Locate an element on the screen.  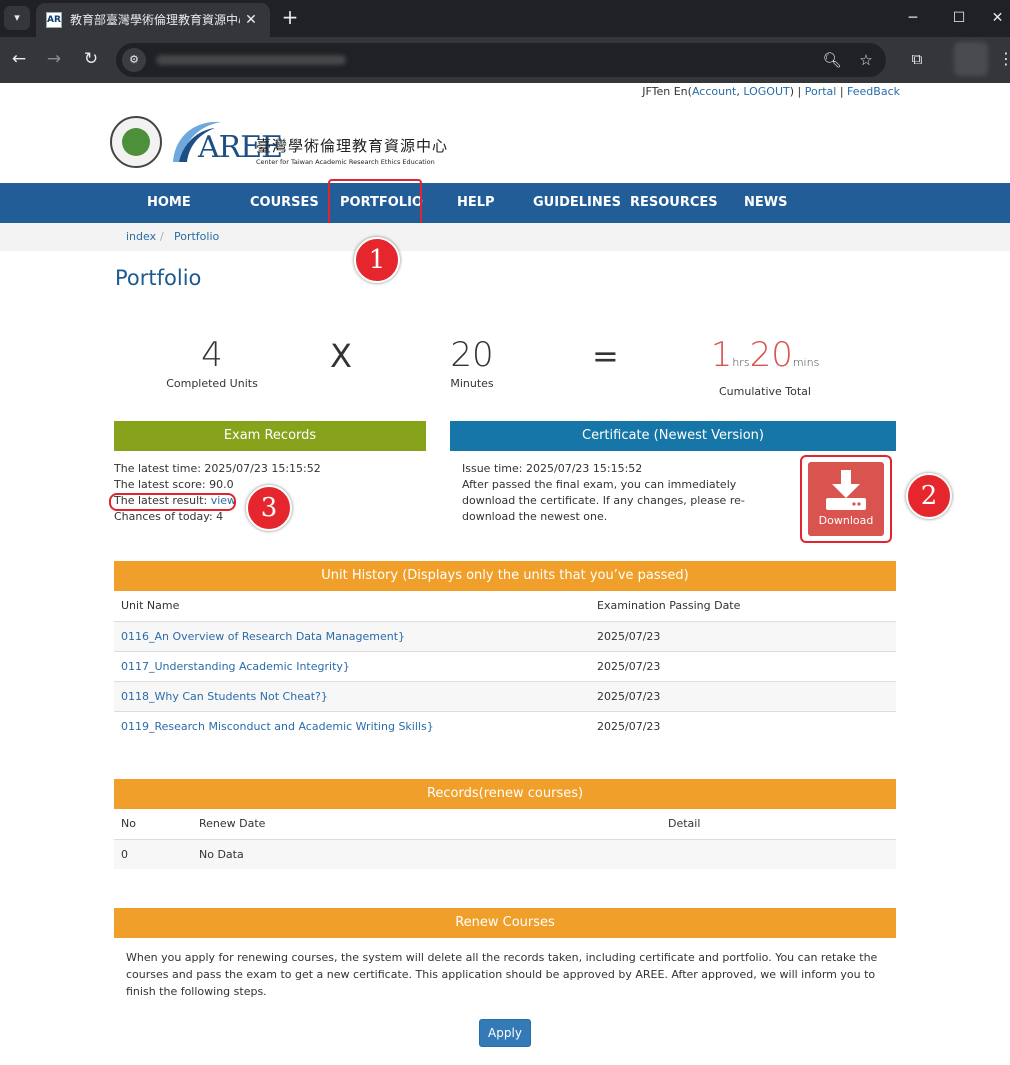
page-title: Portfolio is located at coordinates (158, 278).